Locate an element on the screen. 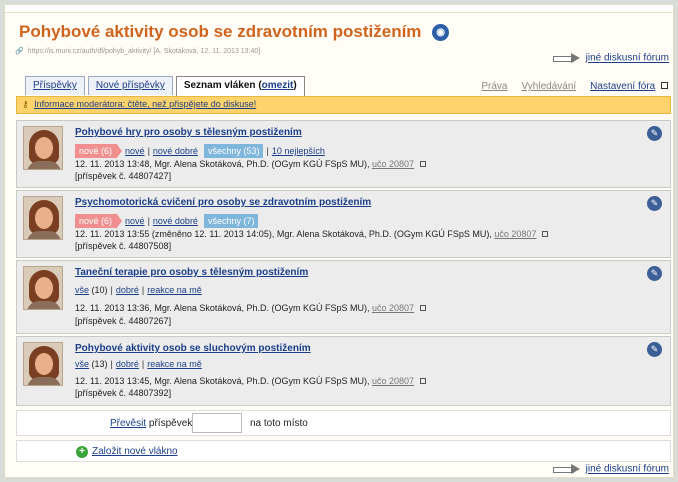 This screenshot has height=482, width=678. thread-filters: vše (10) | dobré | reakce na mě is located at coordinates (138, 290).